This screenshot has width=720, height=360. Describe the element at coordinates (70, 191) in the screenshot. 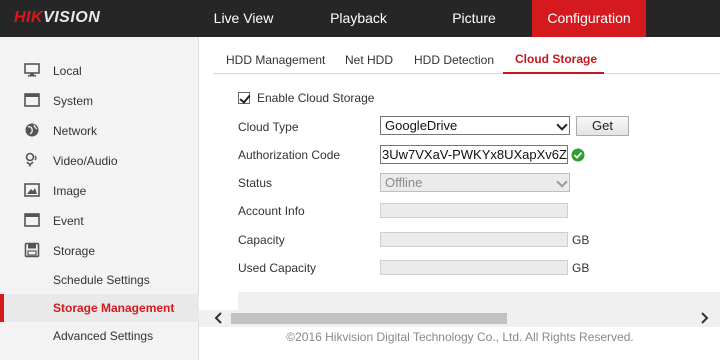

I see `sidebar-item-label: Image` at that location.